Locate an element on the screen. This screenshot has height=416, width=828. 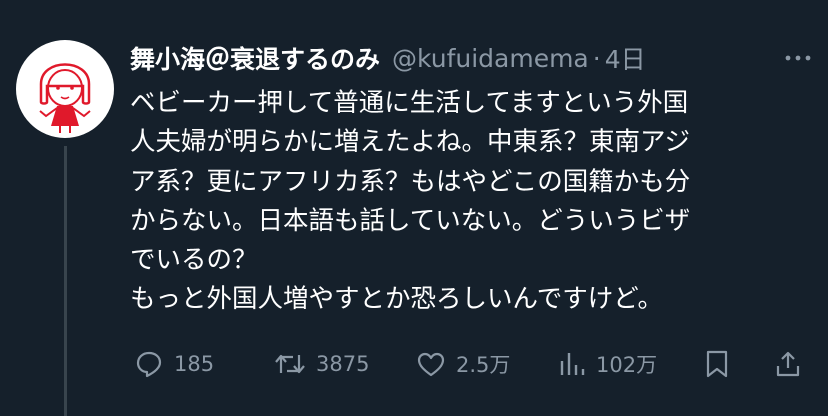
like-button: 2.5万 is located at coordinates (463, 364).